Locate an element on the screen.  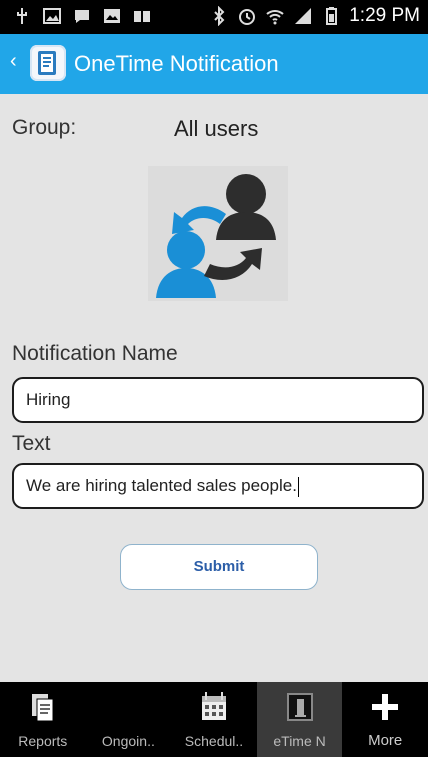
alarm-icon is located at coordinates (247, 16).